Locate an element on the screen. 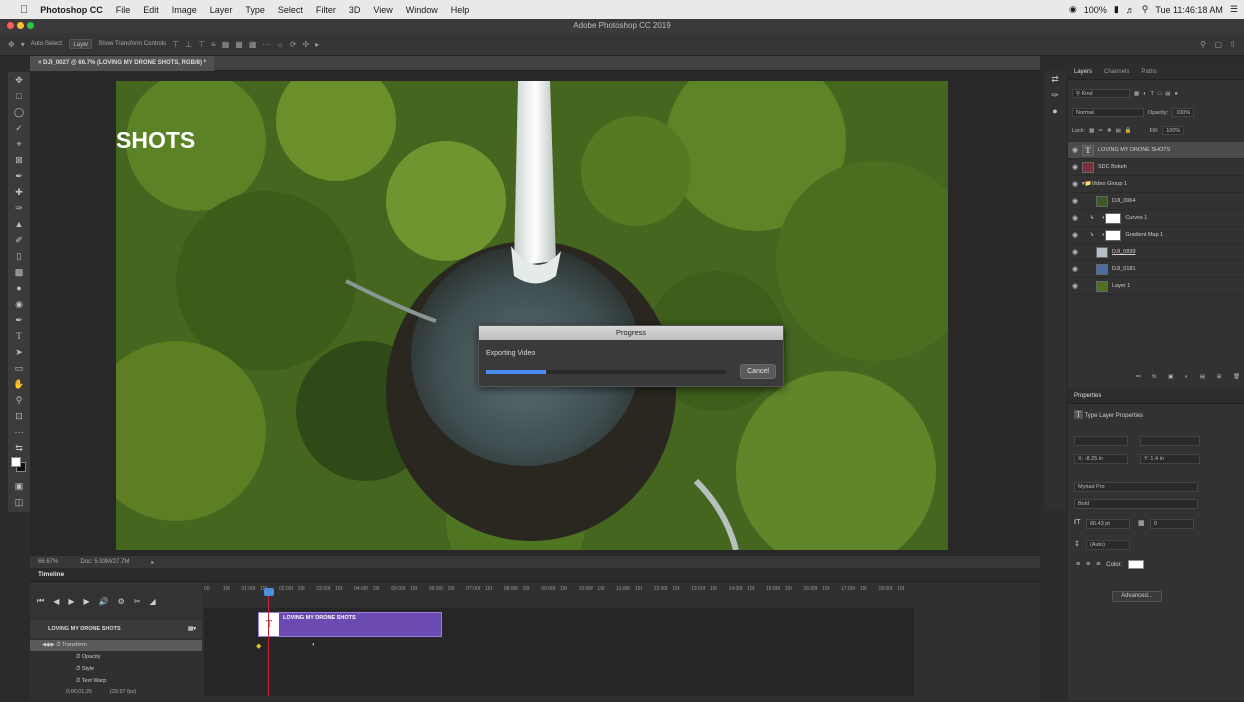 The height and width of the screenshot is (702, 1244). minimize-window-icon is located at coordinates (20, 25).